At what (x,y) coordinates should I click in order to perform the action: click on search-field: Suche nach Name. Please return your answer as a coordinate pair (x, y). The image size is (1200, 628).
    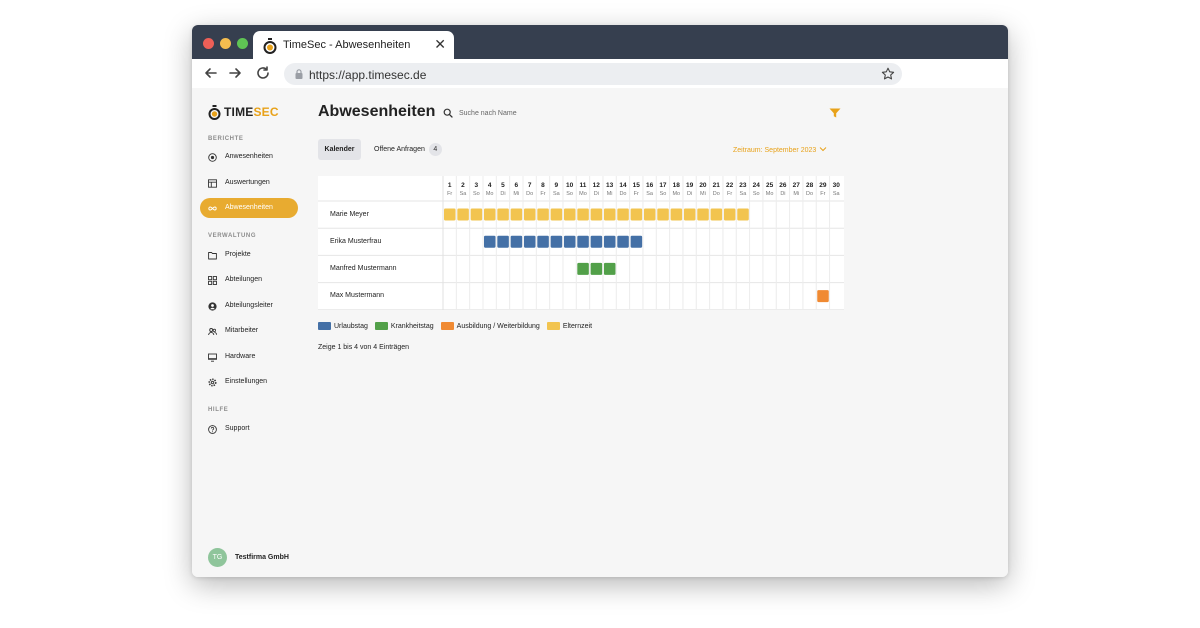
    Looking at the image, I should click on (480, 113).